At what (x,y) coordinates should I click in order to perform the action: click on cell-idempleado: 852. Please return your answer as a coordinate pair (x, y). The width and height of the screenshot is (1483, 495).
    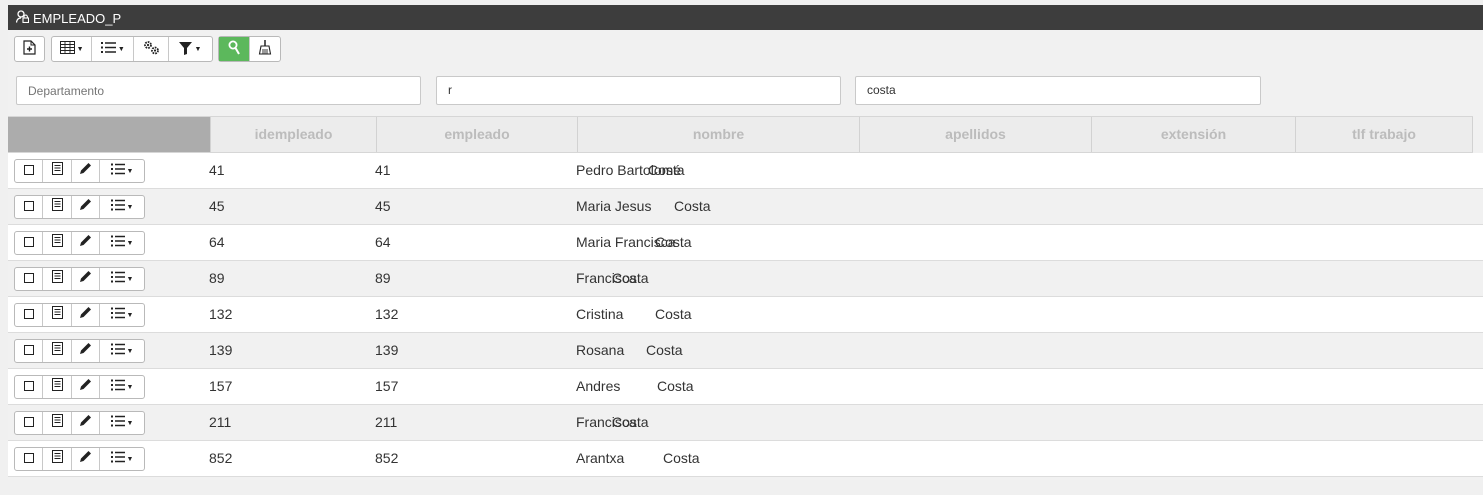
    Looking at the image, I should click on (221, 458).